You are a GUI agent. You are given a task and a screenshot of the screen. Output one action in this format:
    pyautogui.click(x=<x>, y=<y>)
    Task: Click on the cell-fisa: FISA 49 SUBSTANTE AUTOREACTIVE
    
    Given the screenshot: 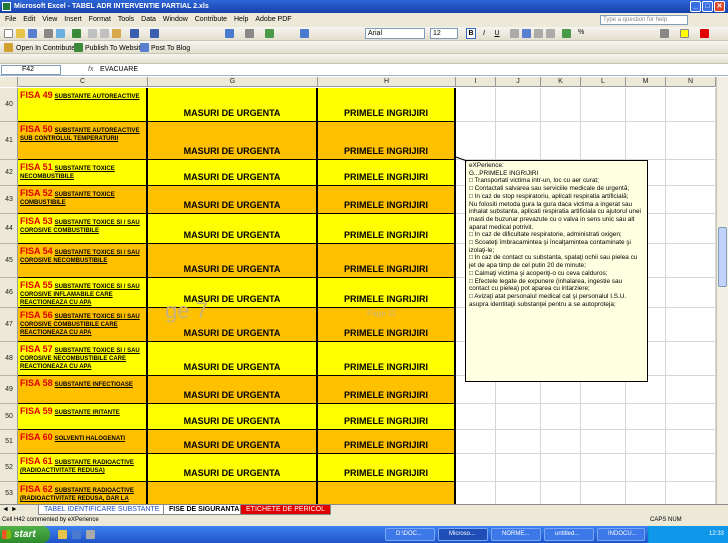 What is the action you would take?
    pyautogui.click(x=83, y=105)
    